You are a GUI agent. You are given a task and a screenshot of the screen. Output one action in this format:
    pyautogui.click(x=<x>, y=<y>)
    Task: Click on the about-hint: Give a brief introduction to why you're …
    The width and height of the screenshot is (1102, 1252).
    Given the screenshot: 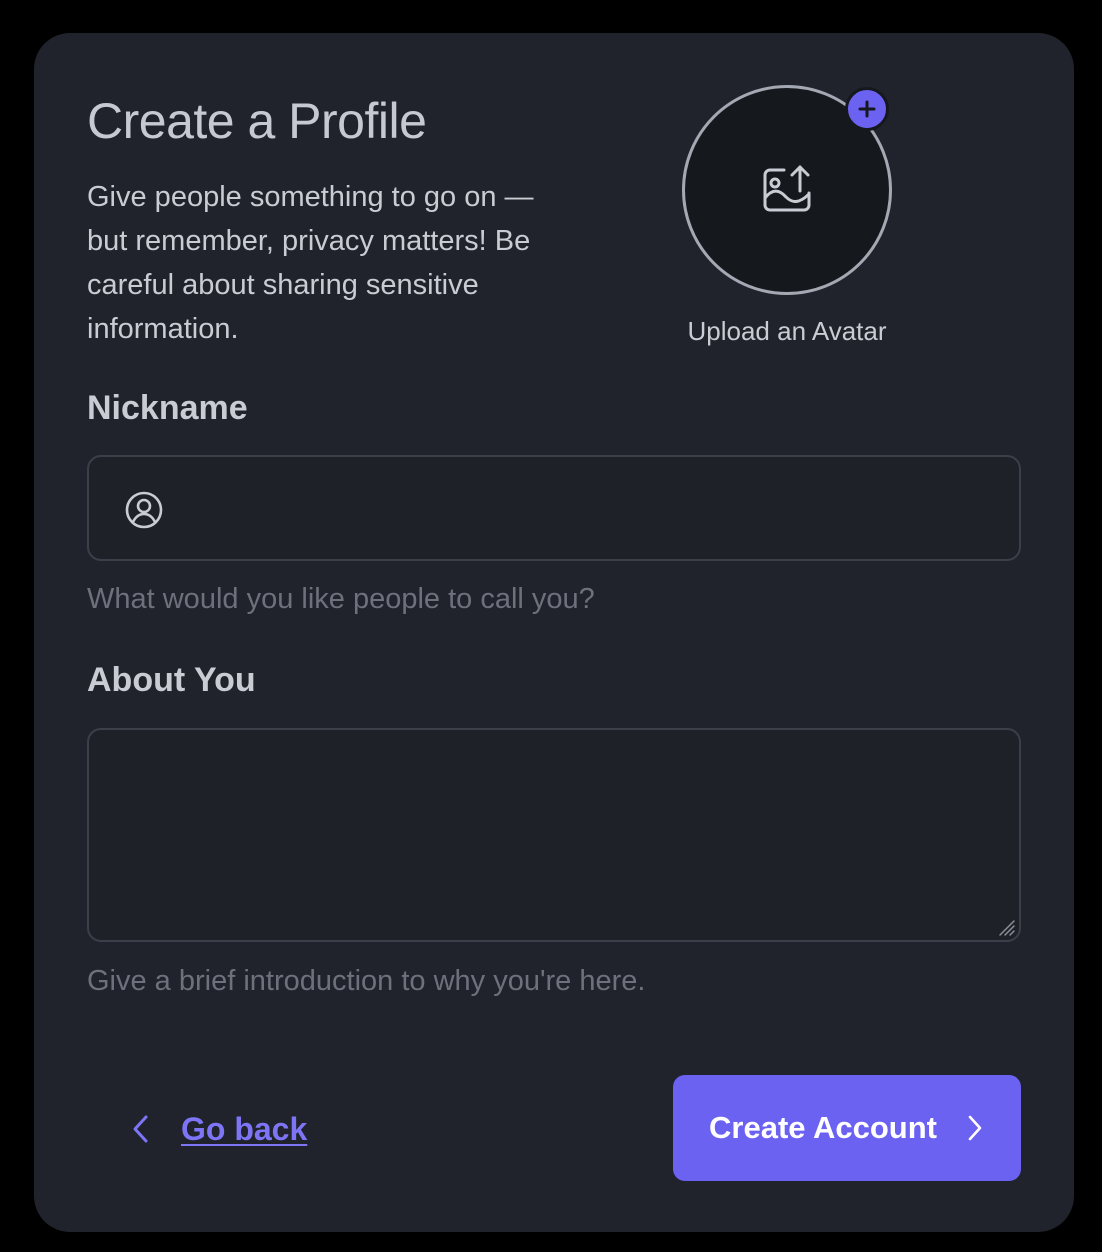 What is the action you would take?
    pyautogui.click(x=366, y=981)
    